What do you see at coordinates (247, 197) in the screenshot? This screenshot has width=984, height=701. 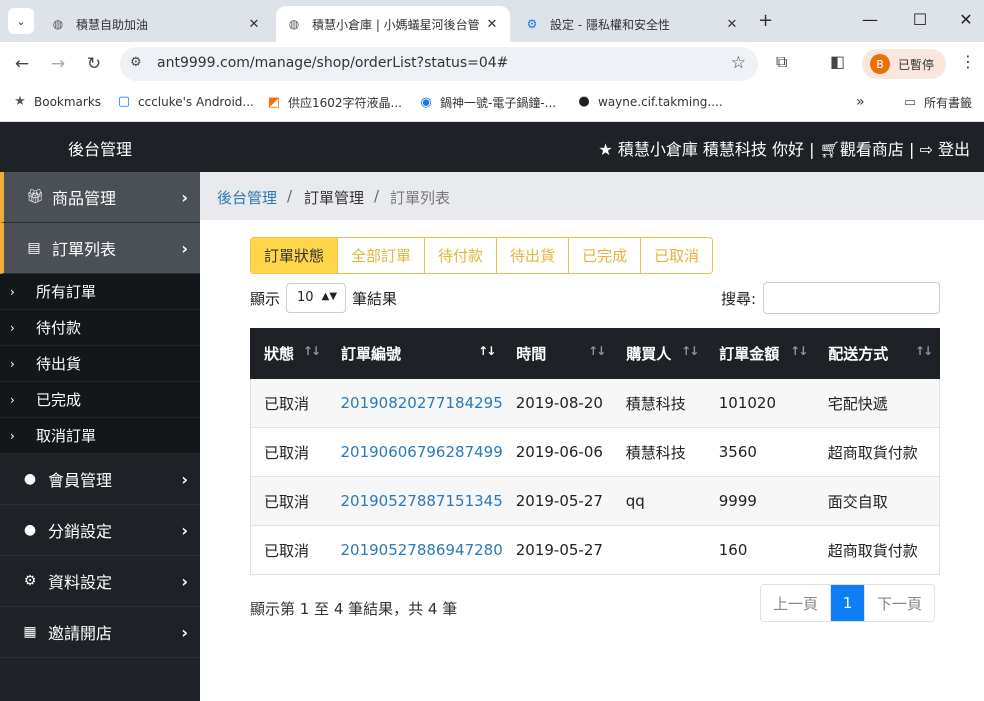 I see `breadcrumb-root: 後台管理` at bounding box center [247, 197].